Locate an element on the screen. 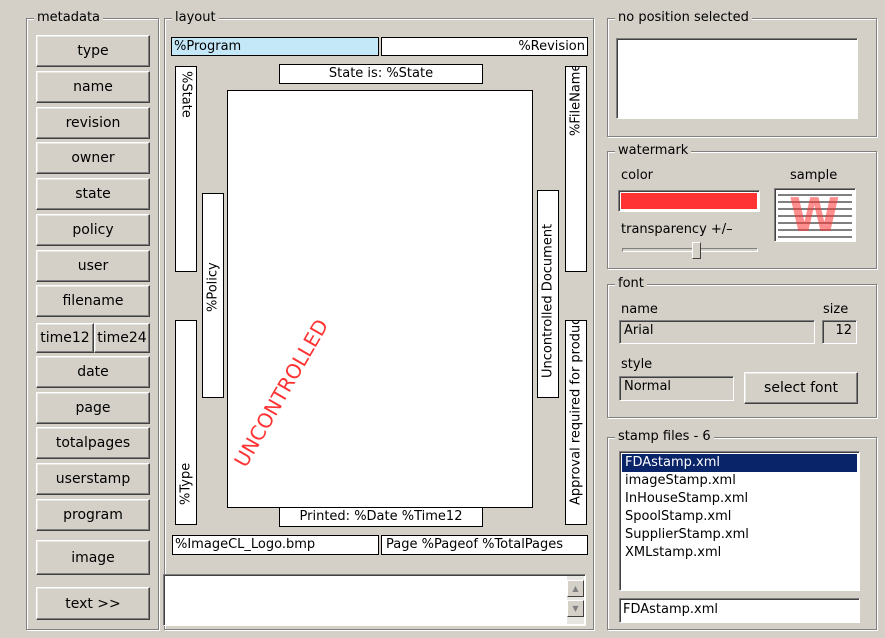 The image size is (885, 638). text-area-scrollbar: ▲ ▼ is located at coordinates (575, 600).